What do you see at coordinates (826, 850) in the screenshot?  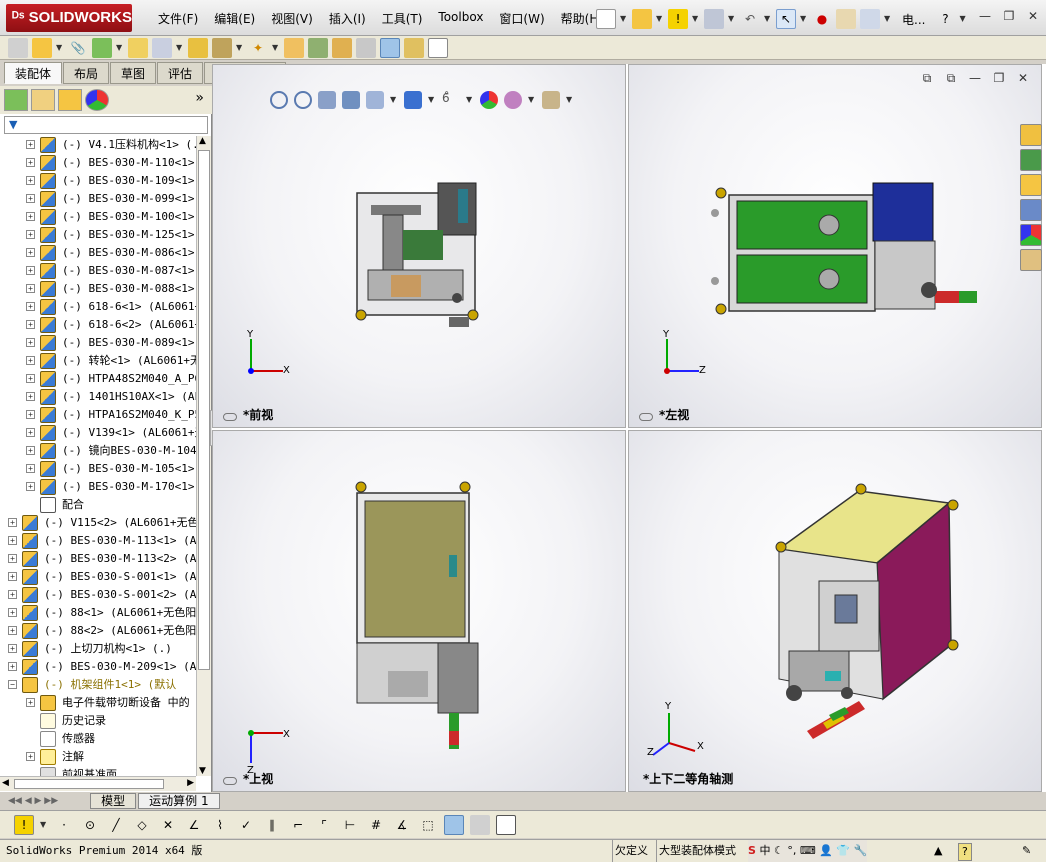 I see `user-icon: 👤` at bounding box center [826, 850].